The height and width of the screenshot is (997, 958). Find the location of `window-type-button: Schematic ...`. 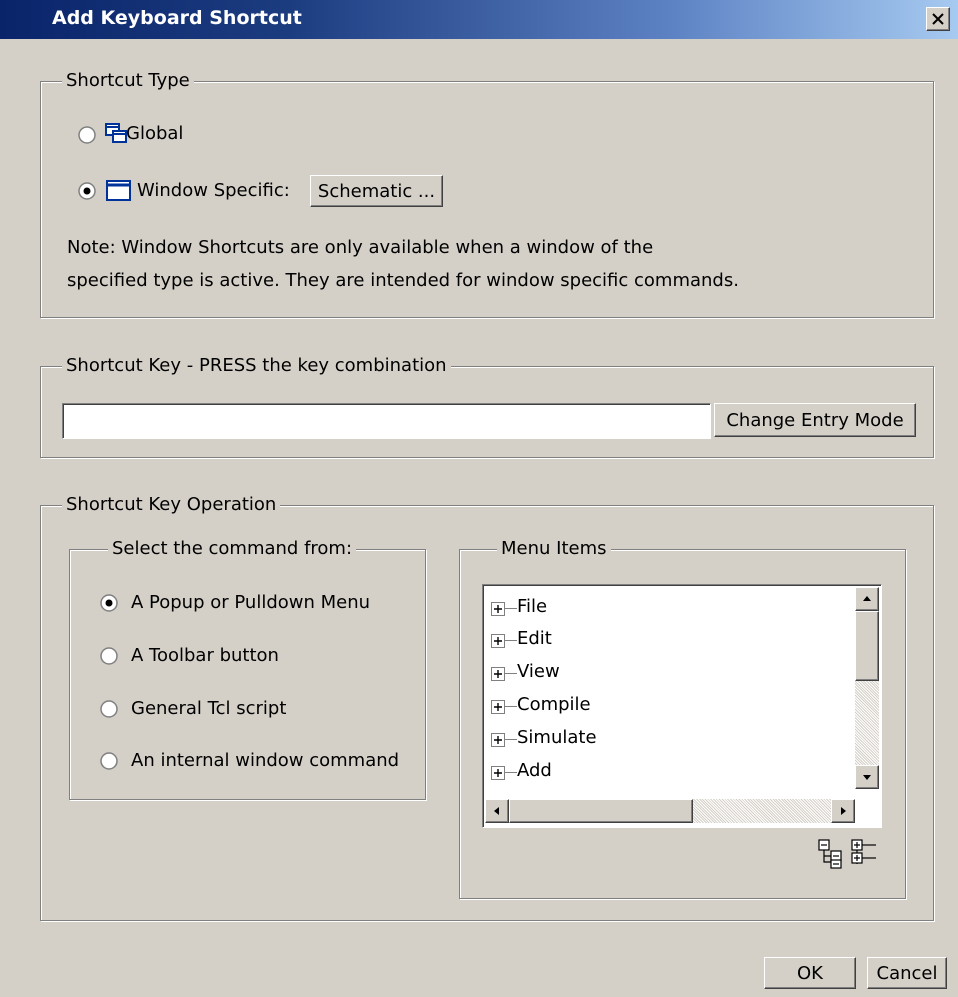

window-type-button: Schematic ... is located at coordinates (376, 191).